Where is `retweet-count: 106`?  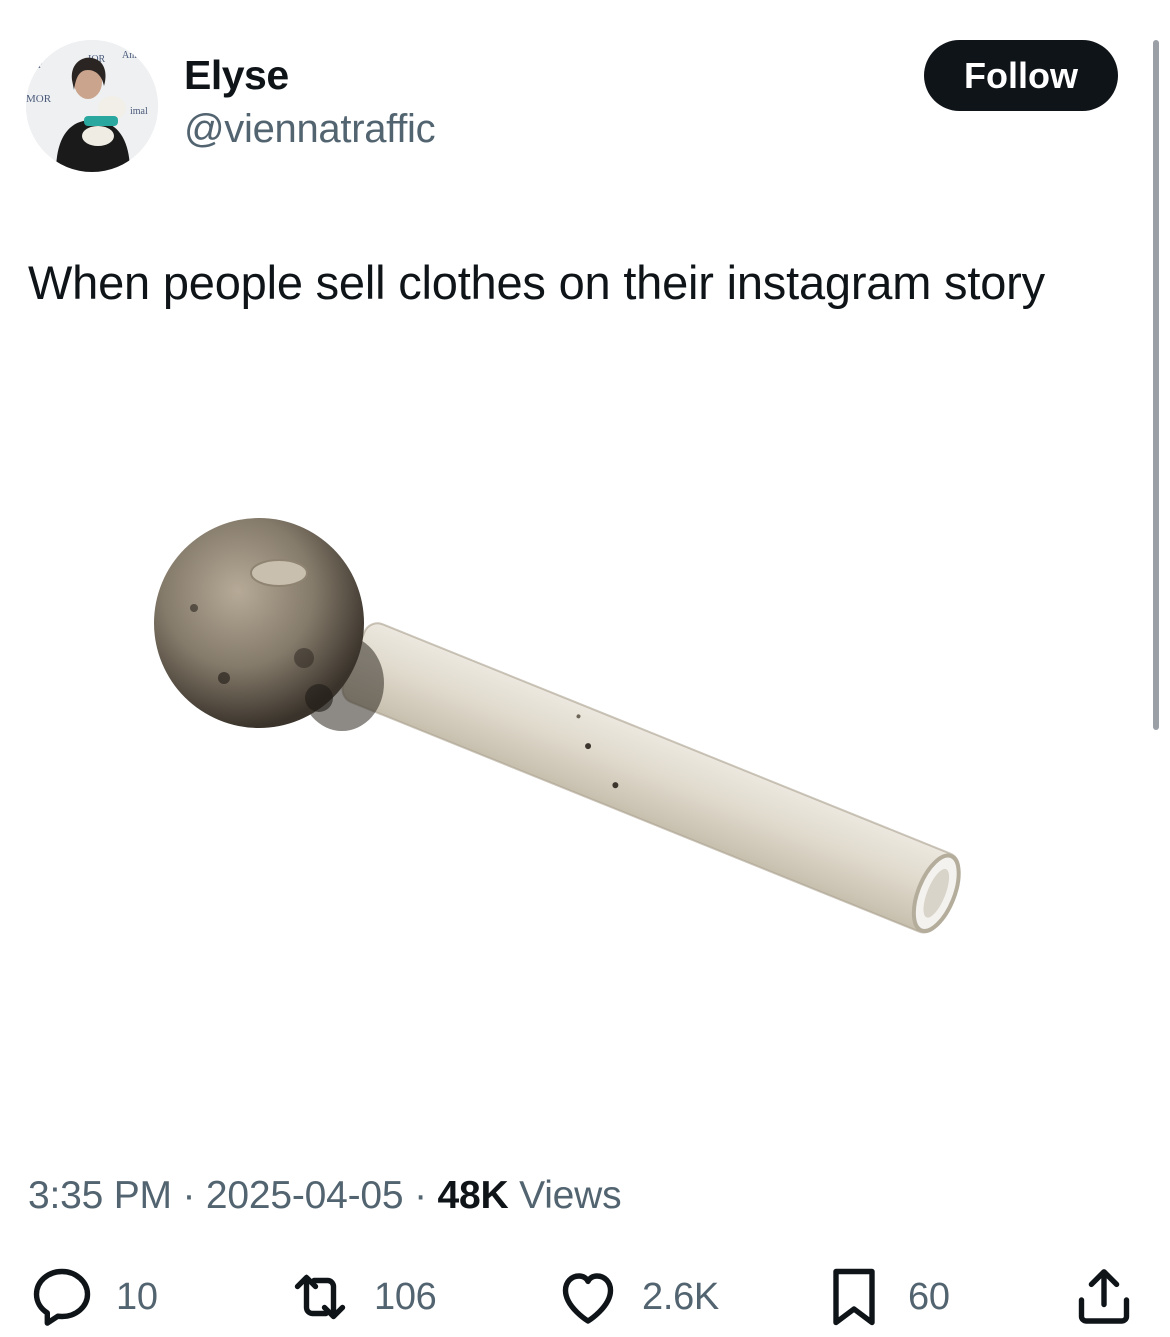
retweet-count: 106 is located at coordinates (405, 1296).